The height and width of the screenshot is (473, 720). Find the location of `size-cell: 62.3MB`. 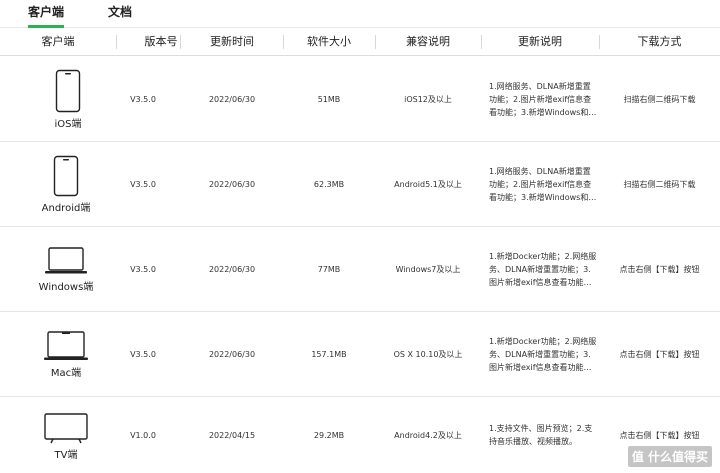

size-cell: 62.3MB is located at coordinates (329, 184).